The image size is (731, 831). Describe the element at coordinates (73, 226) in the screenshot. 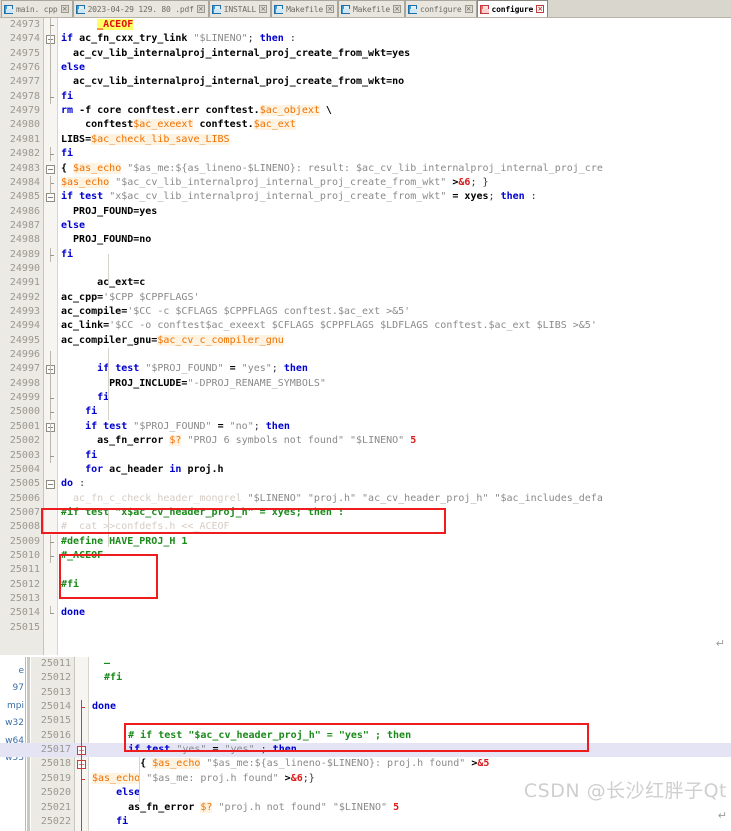

I see `code-text: else` at that location.